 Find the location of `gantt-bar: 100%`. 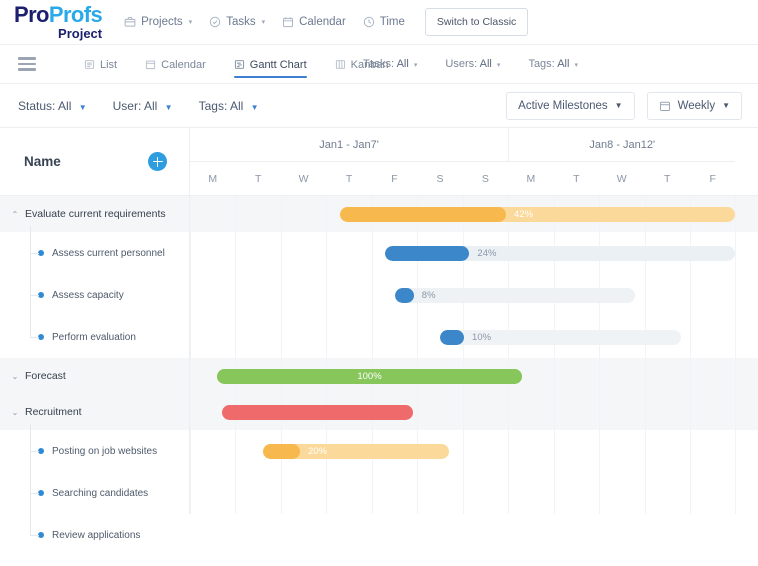

gantt-bar: 100% is located at coordinates (369, 376).